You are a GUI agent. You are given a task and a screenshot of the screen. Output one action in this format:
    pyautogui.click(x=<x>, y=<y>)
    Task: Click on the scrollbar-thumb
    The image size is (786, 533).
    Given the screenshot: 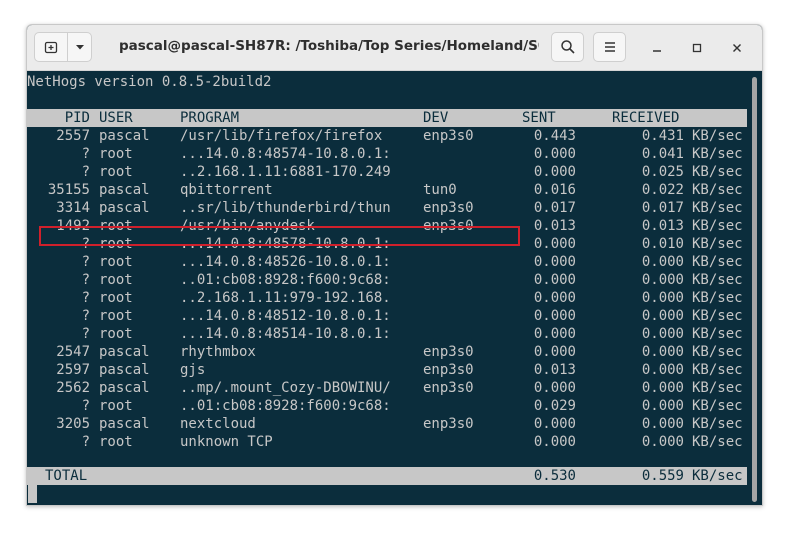 What is the action you would take?
    pyautogui.click(x=754, y=289)
    